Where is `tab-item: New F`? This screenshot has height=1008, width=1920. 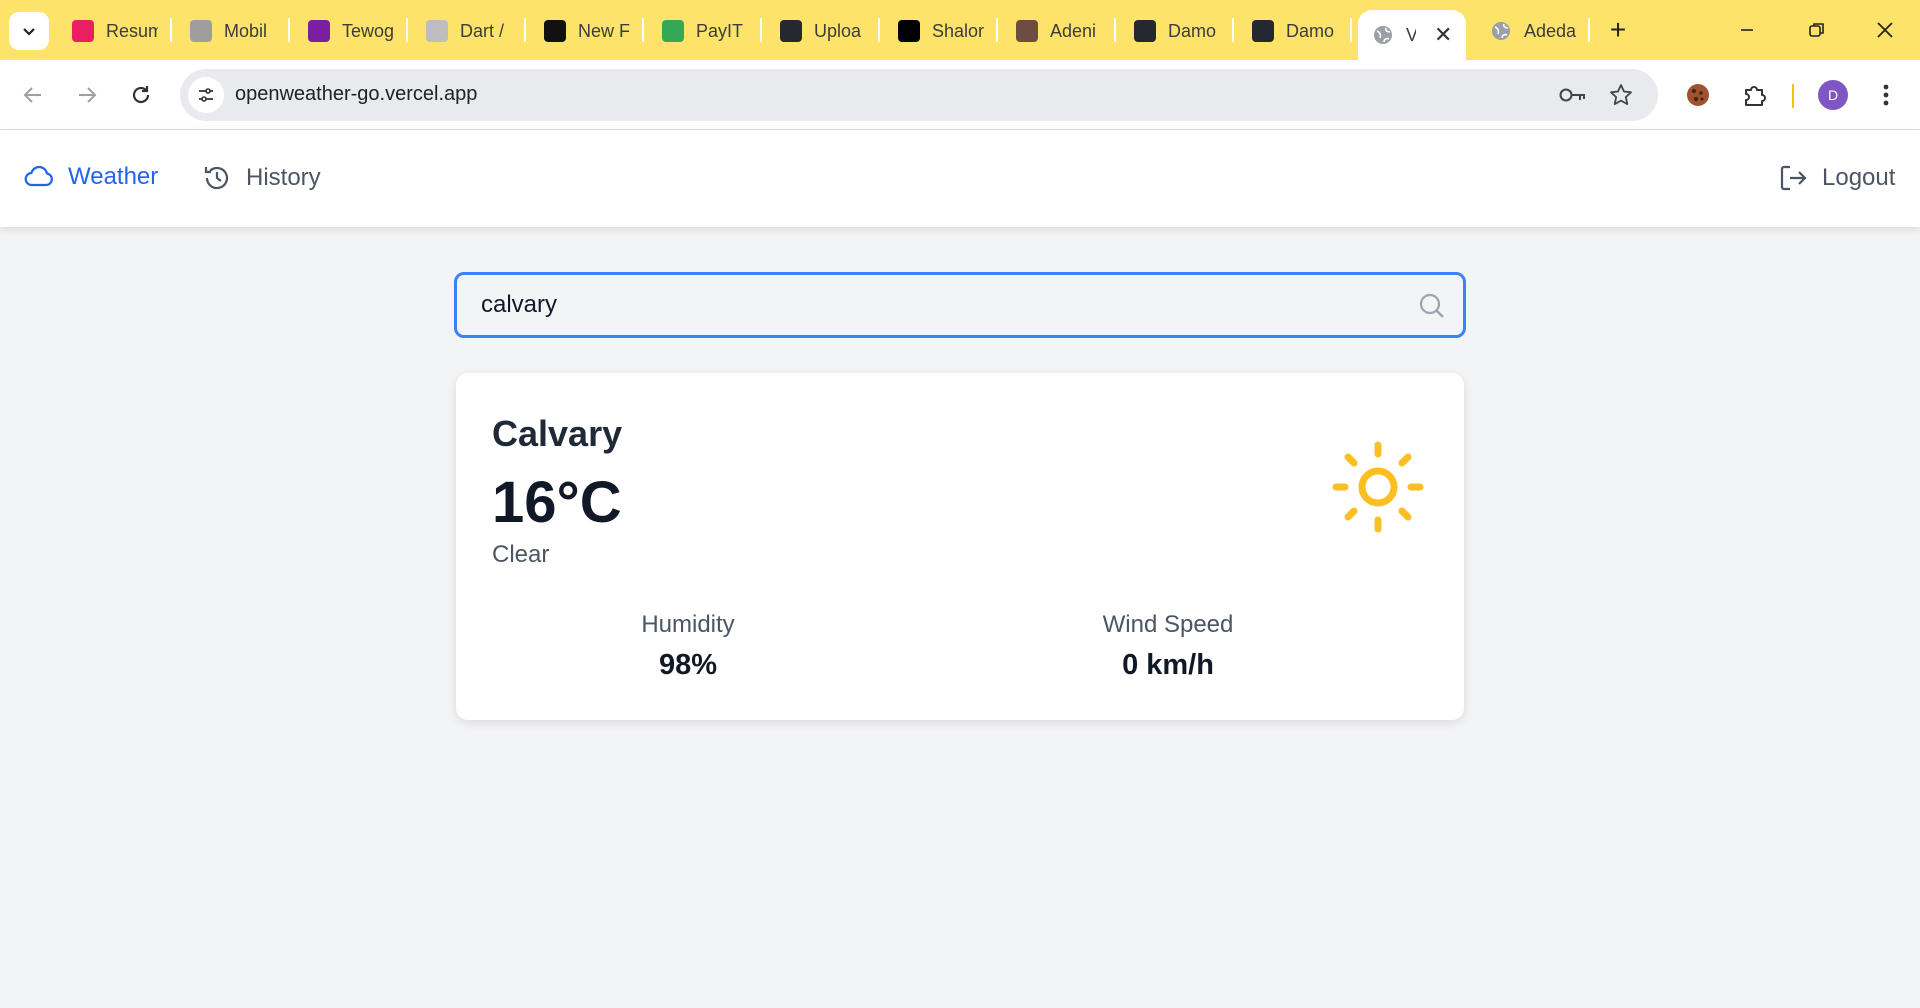
tab-item: New F is located at coordinates (585, 31).